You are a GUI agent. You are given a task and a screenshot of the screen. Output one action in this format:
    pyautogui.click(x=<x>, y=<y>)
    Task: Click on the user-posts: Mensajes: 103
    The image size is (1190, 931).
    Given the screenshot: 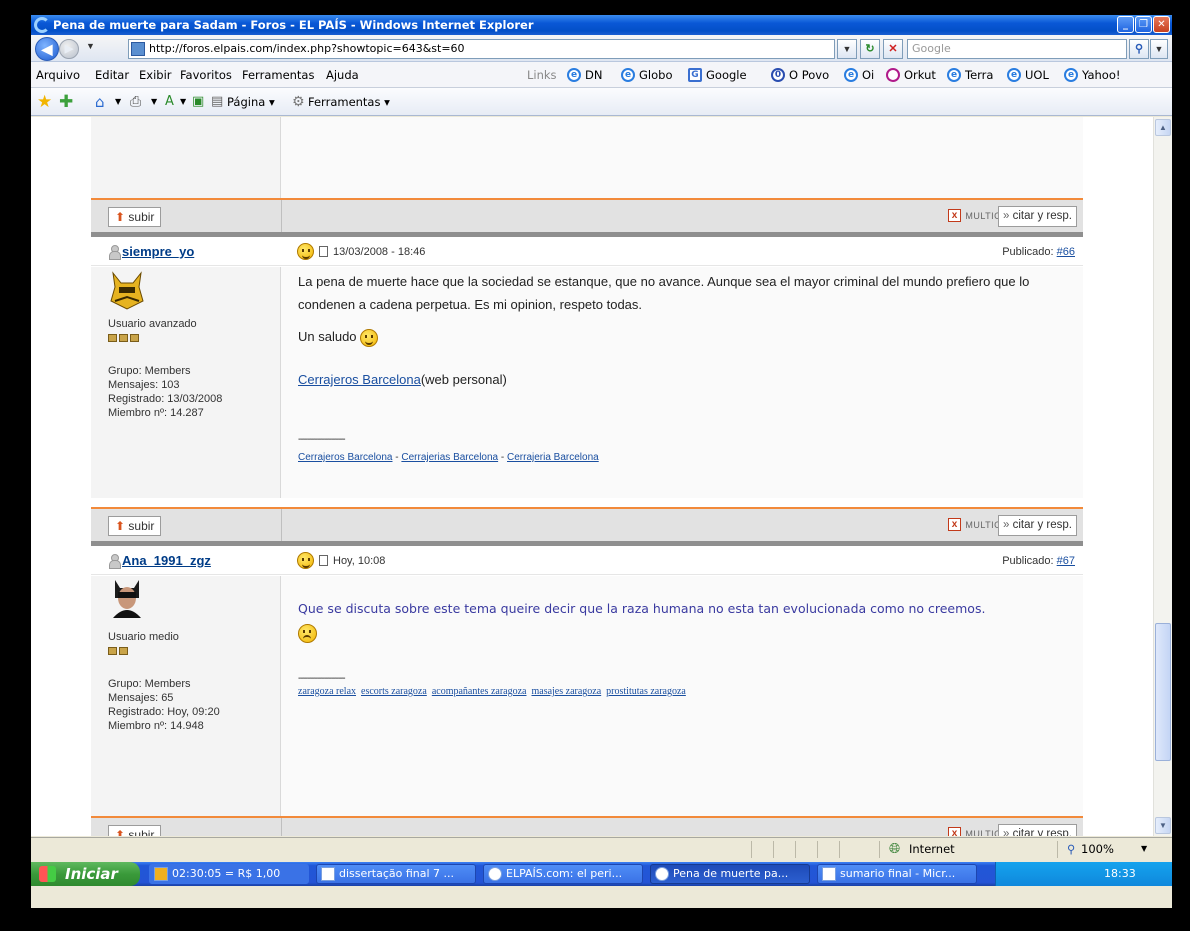 What is the action you would take?
    pyautogui.click(x=144, y=385)
    